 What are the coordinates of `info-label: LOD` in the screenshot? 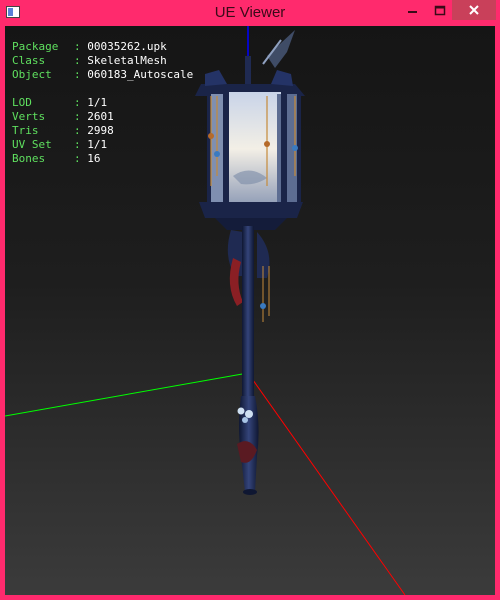 It's located at (35, 102).